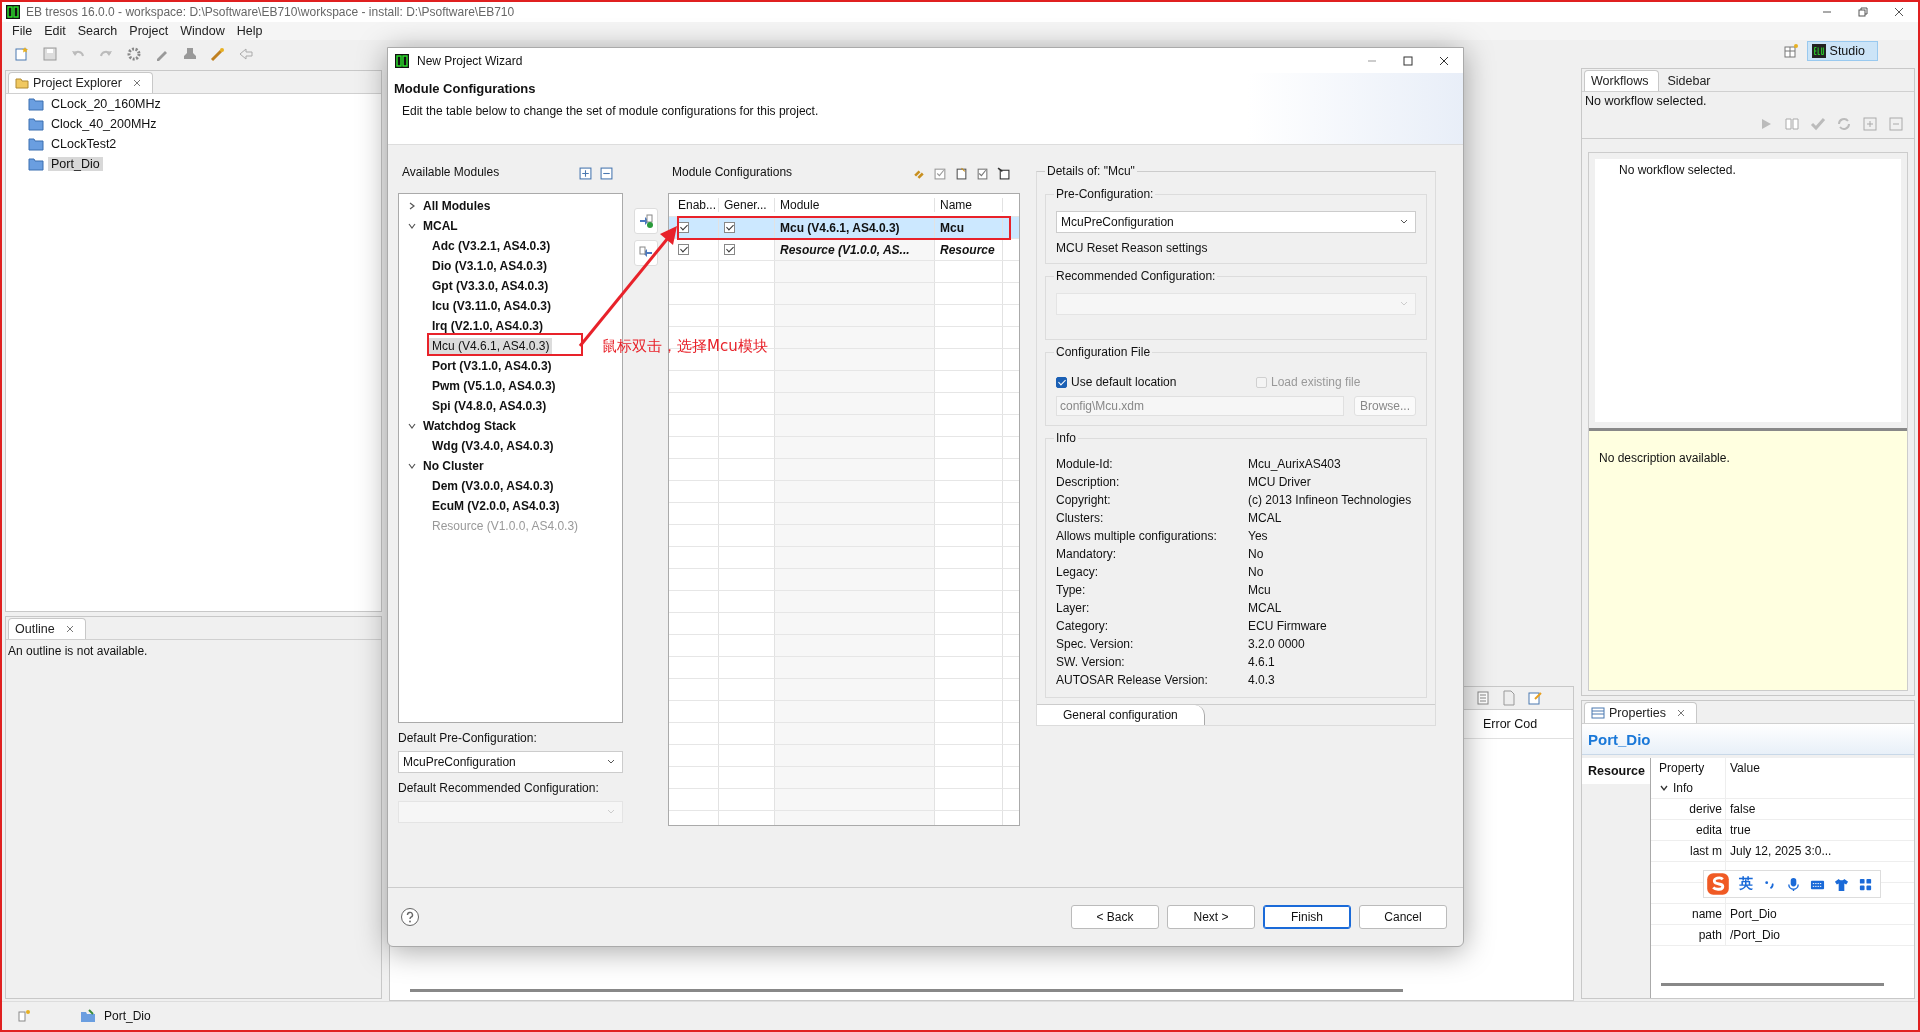 This screenshot has height=1032, width=1920. I want to click on tree-group: MCAL, so click(440, 226).